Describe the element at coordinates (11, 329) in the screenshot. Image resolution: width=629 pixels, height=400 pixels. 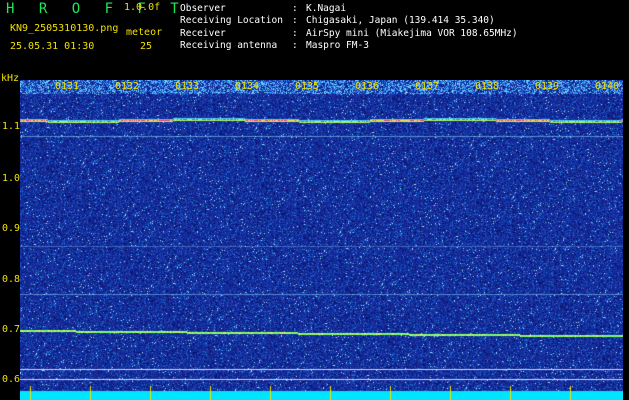
I see `y-tick-label: 0.7` at that location.